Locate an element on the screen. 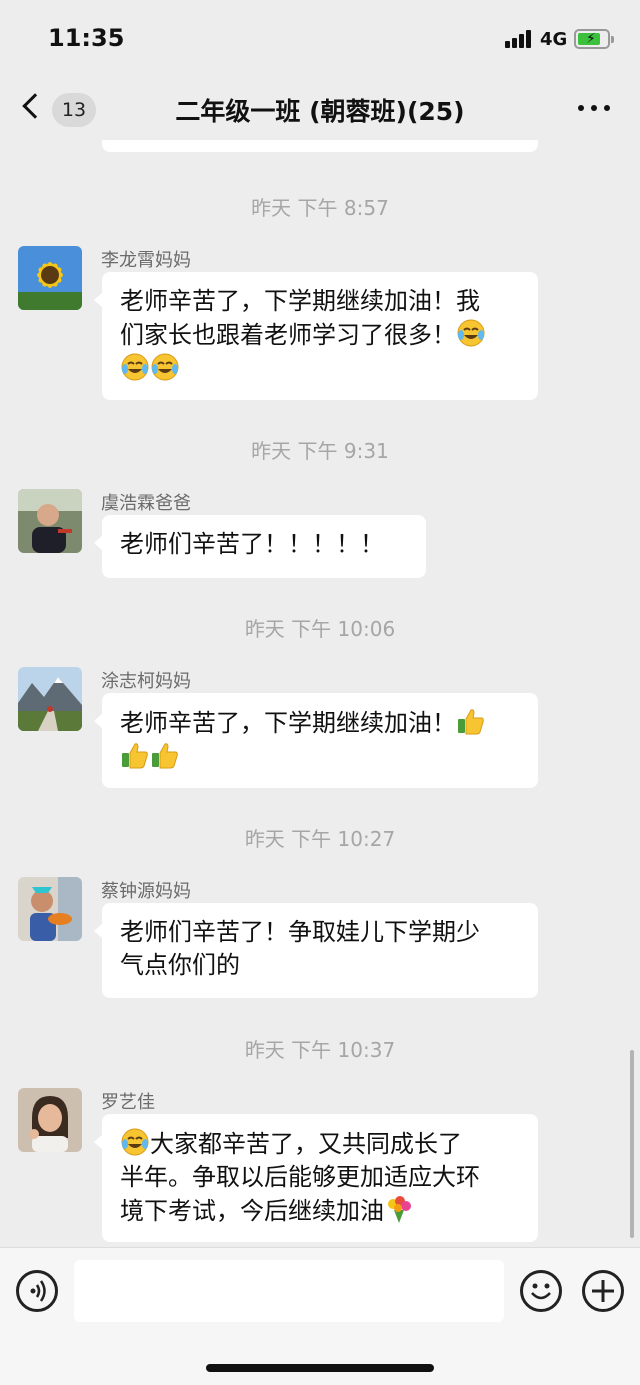 Image resolution: width=640 pixels, height=1385 pixels. message-bubble: 老师们辛苦了！！！！！ is located at coordinates (260, 546).